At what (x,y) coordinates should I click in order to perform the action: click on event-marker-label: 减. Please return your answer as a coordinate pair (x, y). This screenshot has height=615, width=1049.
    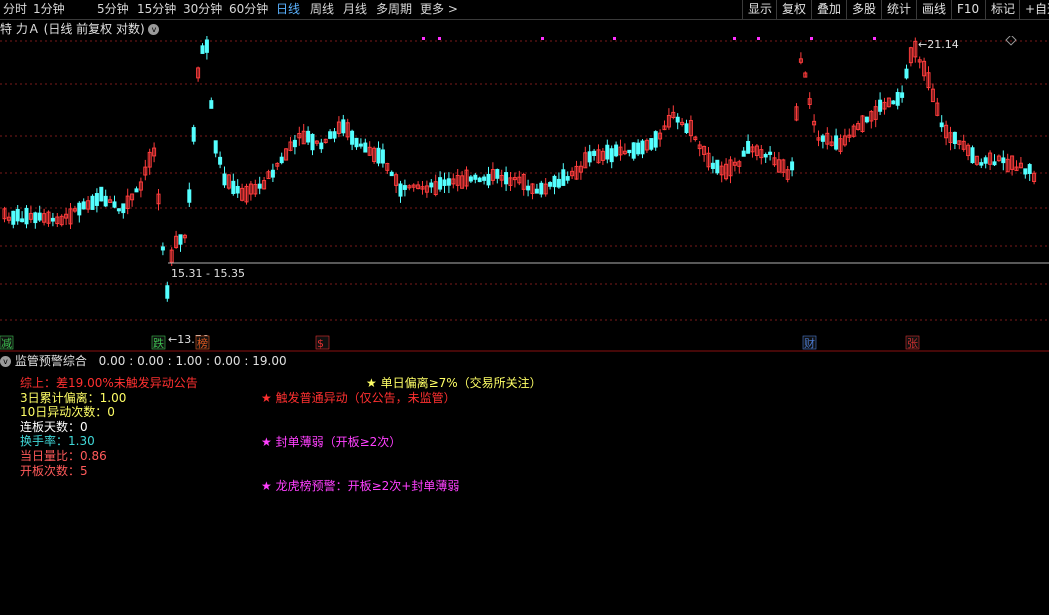
    Looking at the image, I should click on (6, 343).